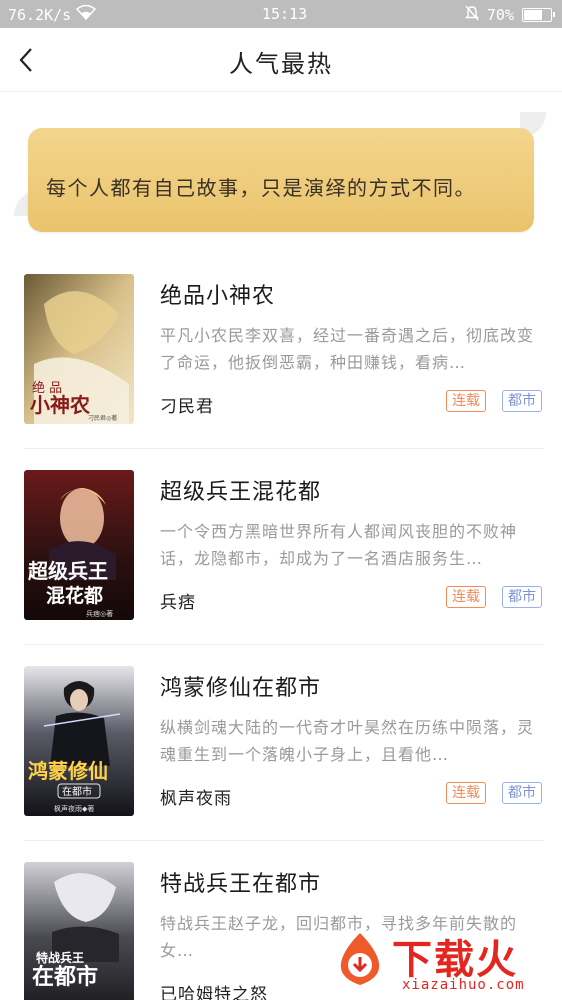  Describe the element at coordinates (178, 603) in the screenshot. I see `book-author: 兵痞` at that location.